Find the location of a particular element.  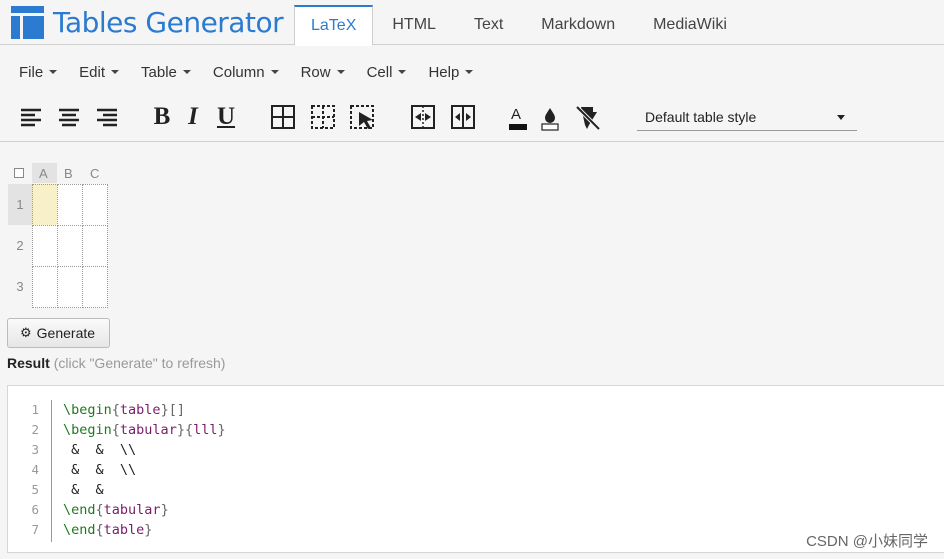

italic-icon: I is located at coordinates (193, 117).